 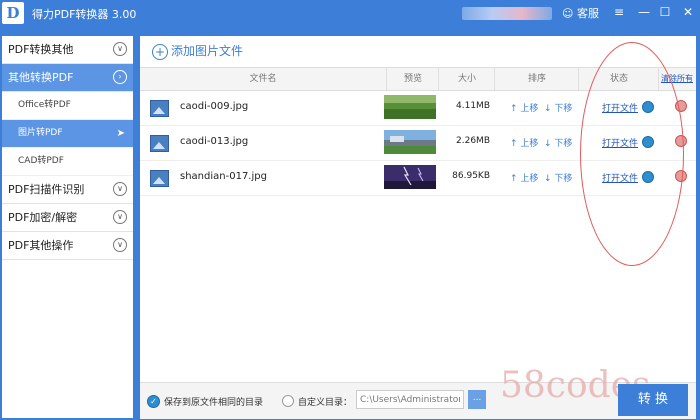 I want to click on maximize-button: ☐, so click(x=665, y=12).